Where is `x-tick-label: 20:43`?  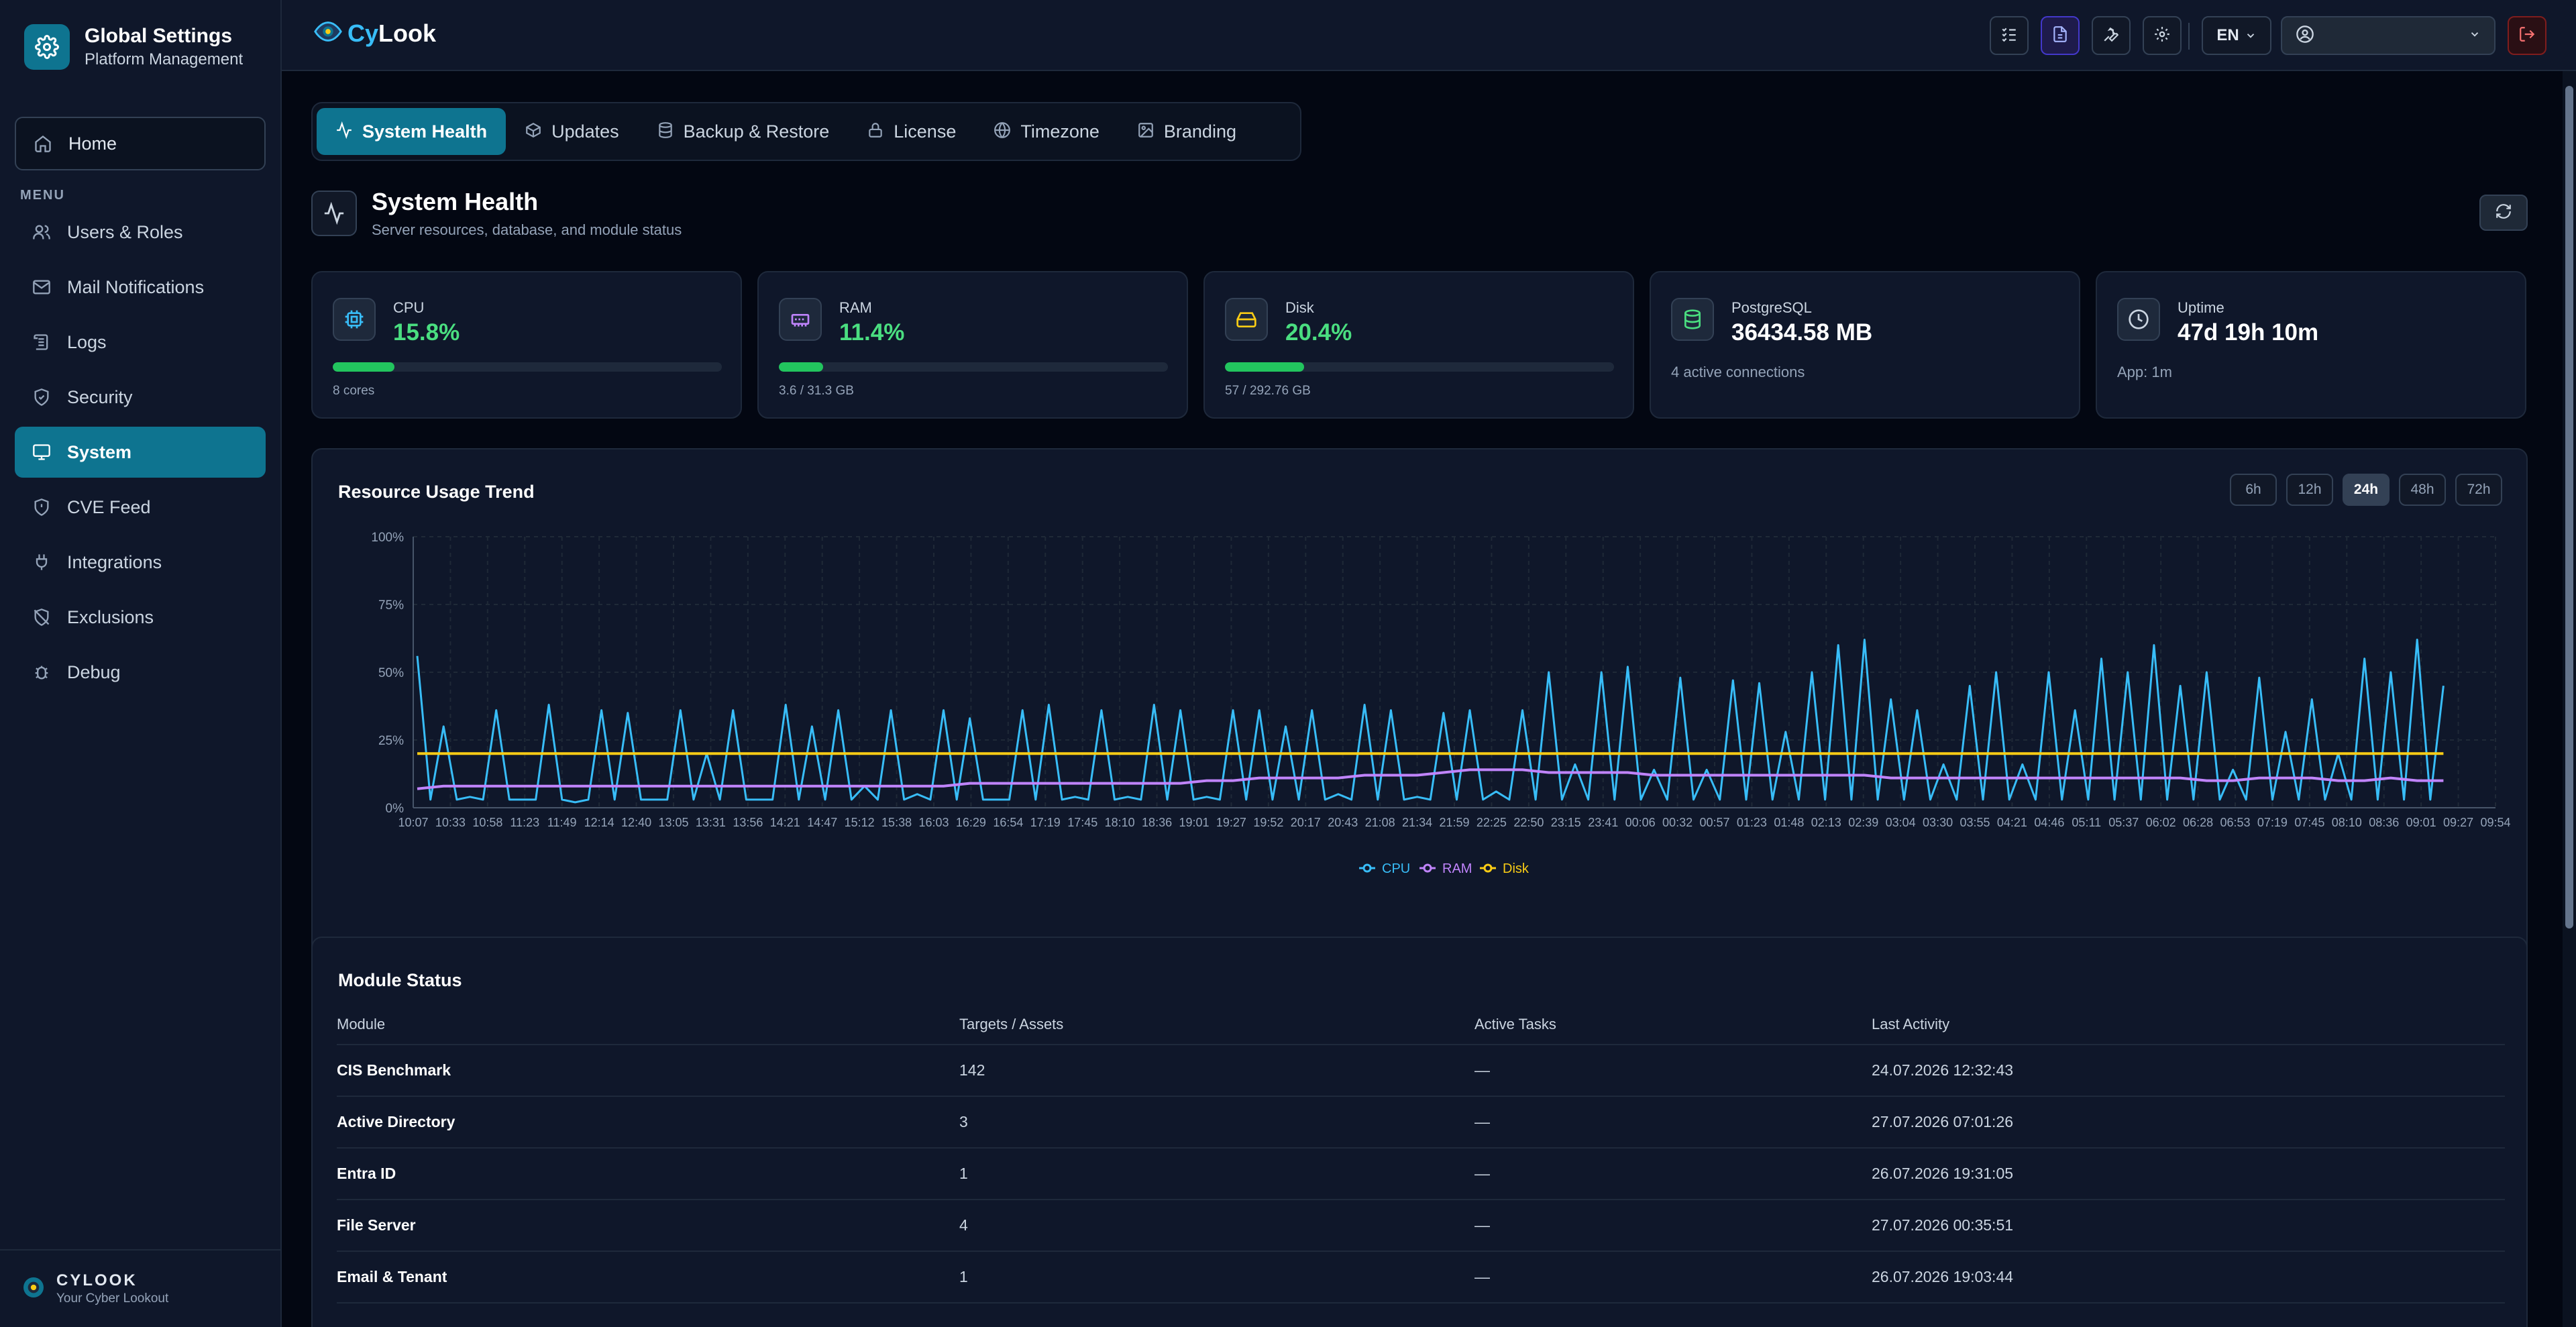
x-tick-label: 20:43 is located at coordinates (1343, 822).